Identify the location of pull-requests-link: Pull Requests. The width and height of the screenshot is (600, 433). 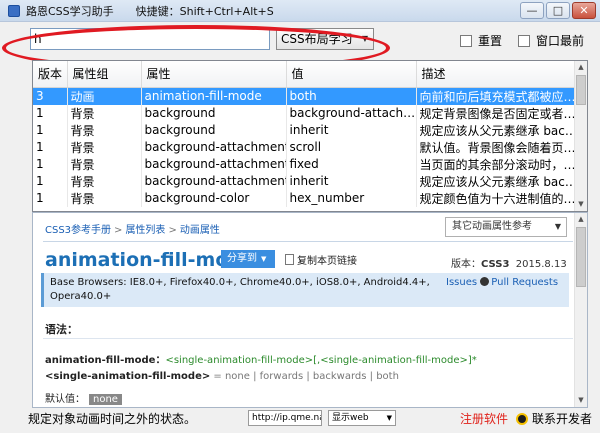
(524, 282).